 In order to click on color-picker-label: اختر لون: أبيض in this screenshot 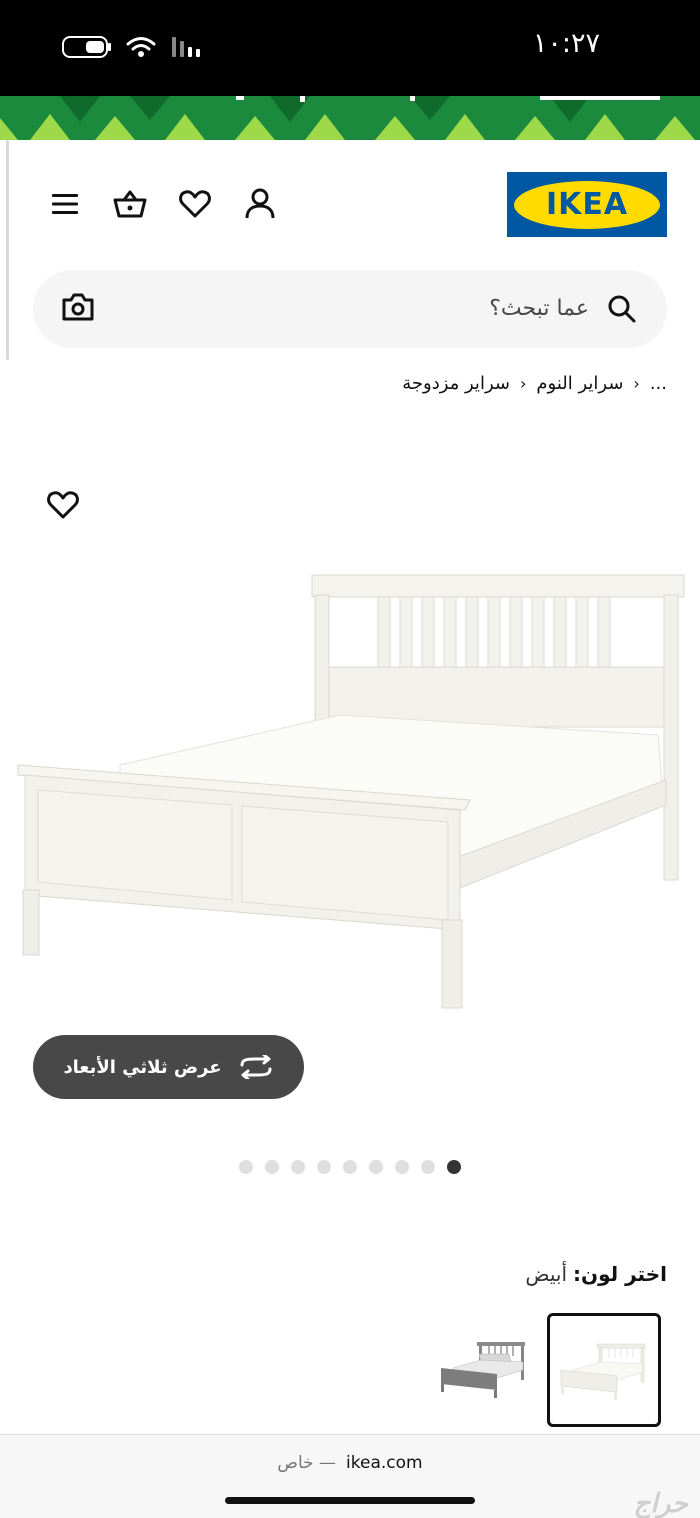, I will do `click(596, 1274)`.